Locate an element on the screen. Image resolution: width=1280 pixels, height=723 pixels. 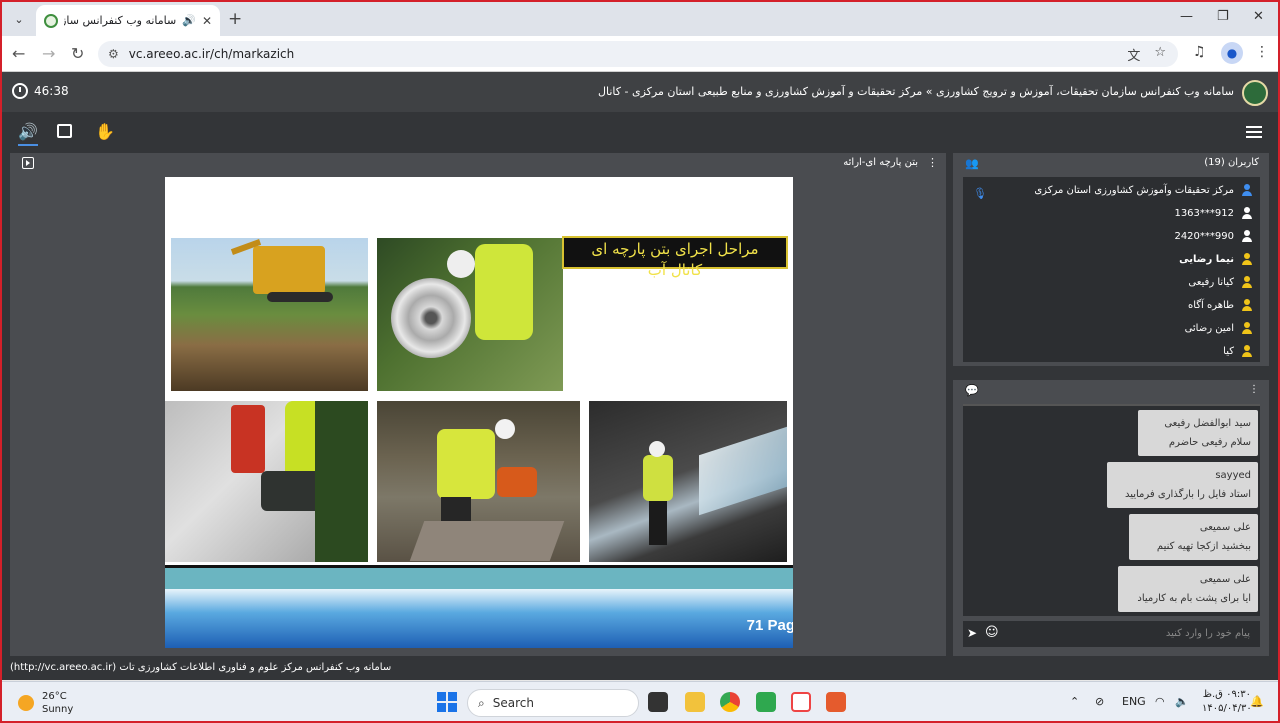
emoji-icon: ☺ is located at coordinates (992, 632).